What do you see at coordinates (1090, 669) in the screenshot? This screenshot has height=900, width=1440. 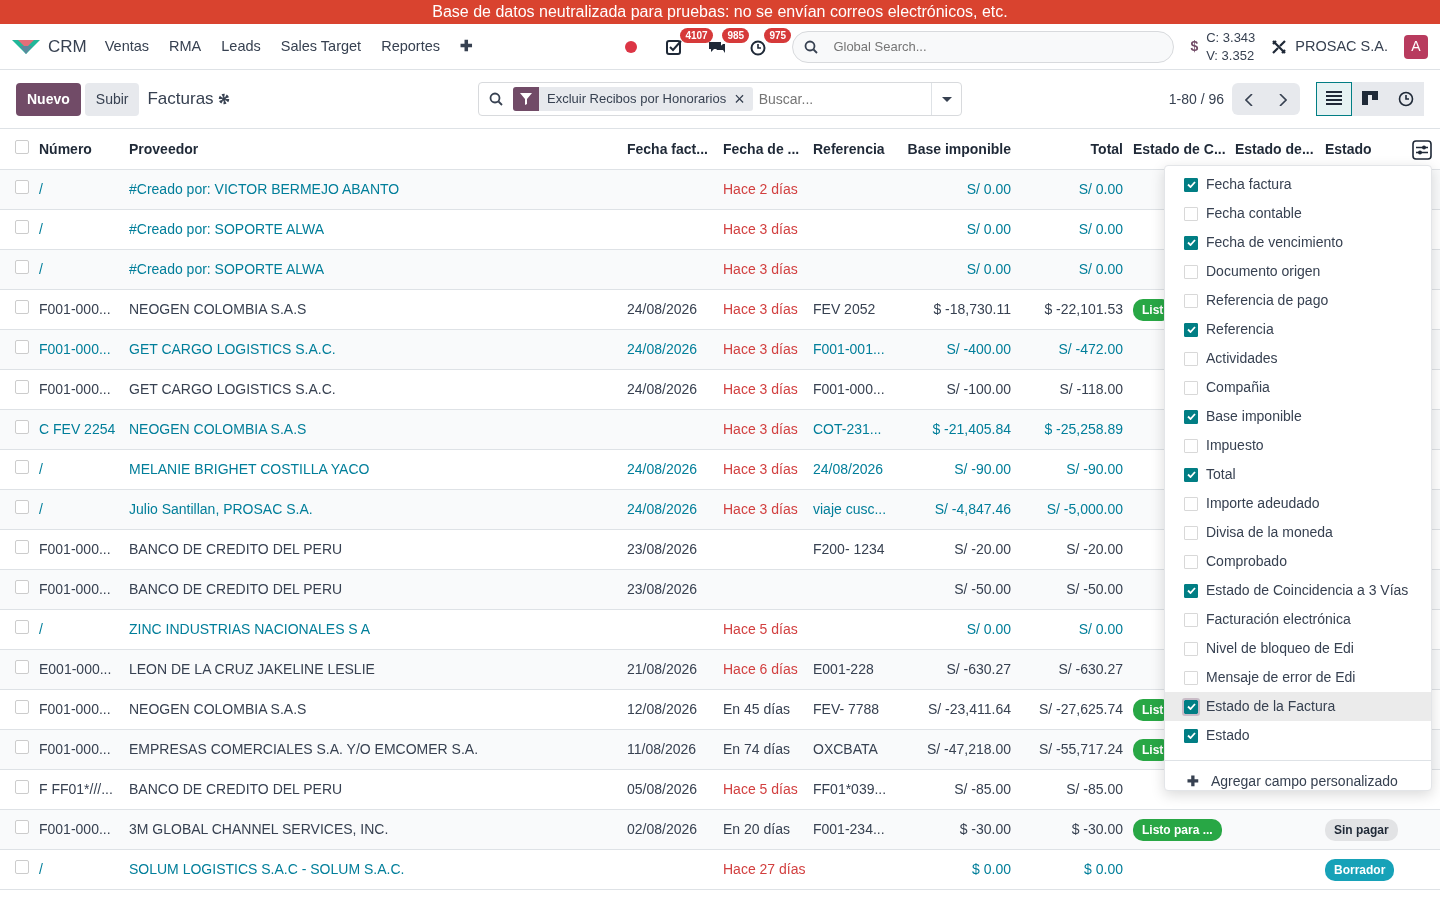 I see `table-cell: S/ -630.27` at bounding box center [1090, 669].